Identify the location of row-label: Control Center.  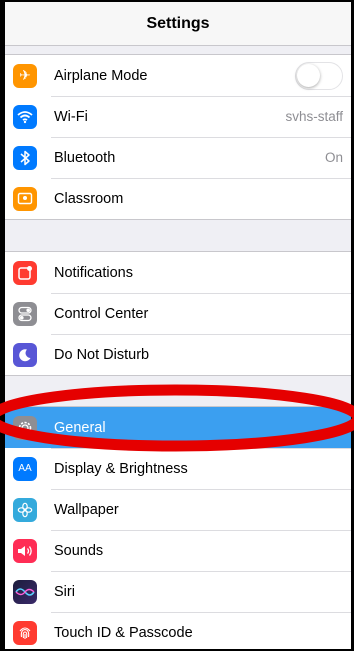
(101, 313).